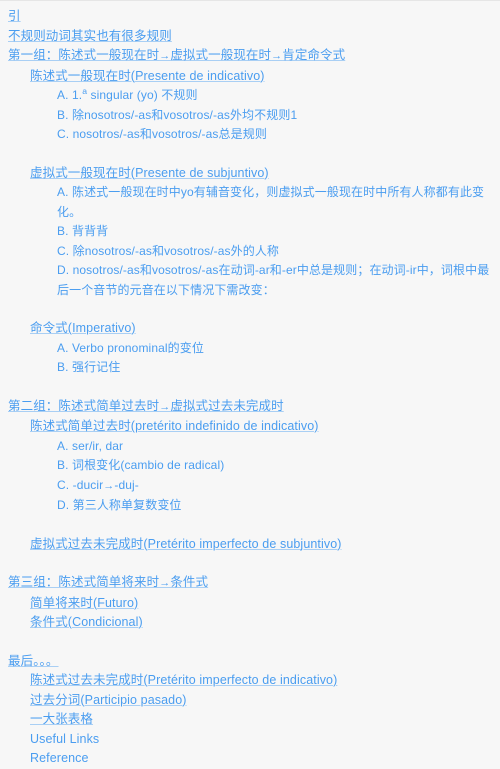  I want to click on toc-item-level-1: 条件式(Condicional), so click(263, 623).